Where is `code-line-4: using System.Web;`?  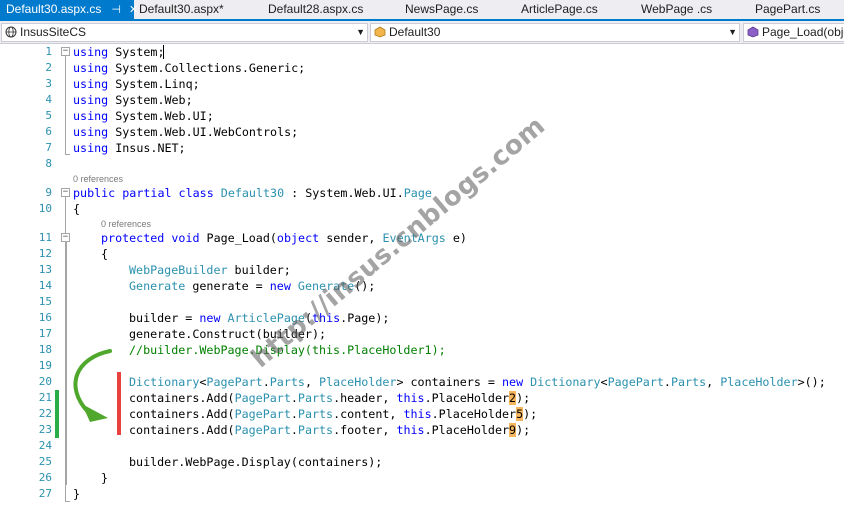
code-line-4: using System.Web; is located at coordinates (133, 100).